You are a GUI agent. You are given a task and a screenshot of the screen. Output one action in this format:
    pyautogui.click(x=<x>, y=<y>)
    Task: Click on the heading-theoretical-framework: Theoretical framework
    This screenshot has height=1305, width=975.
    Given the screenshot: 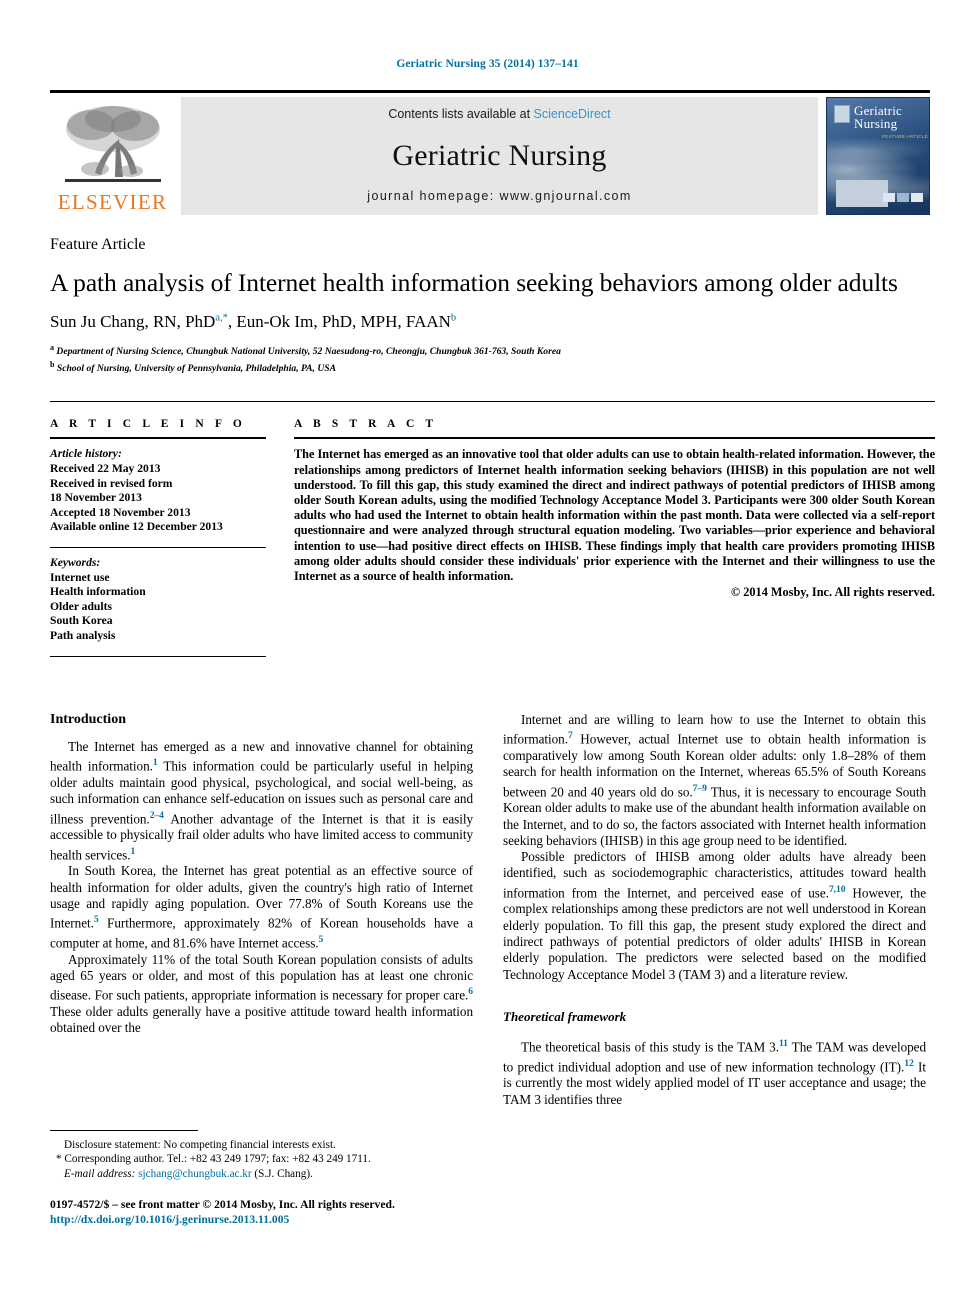 What is the action you would take?
    pyautogui.click(x=565, y=1016)
    